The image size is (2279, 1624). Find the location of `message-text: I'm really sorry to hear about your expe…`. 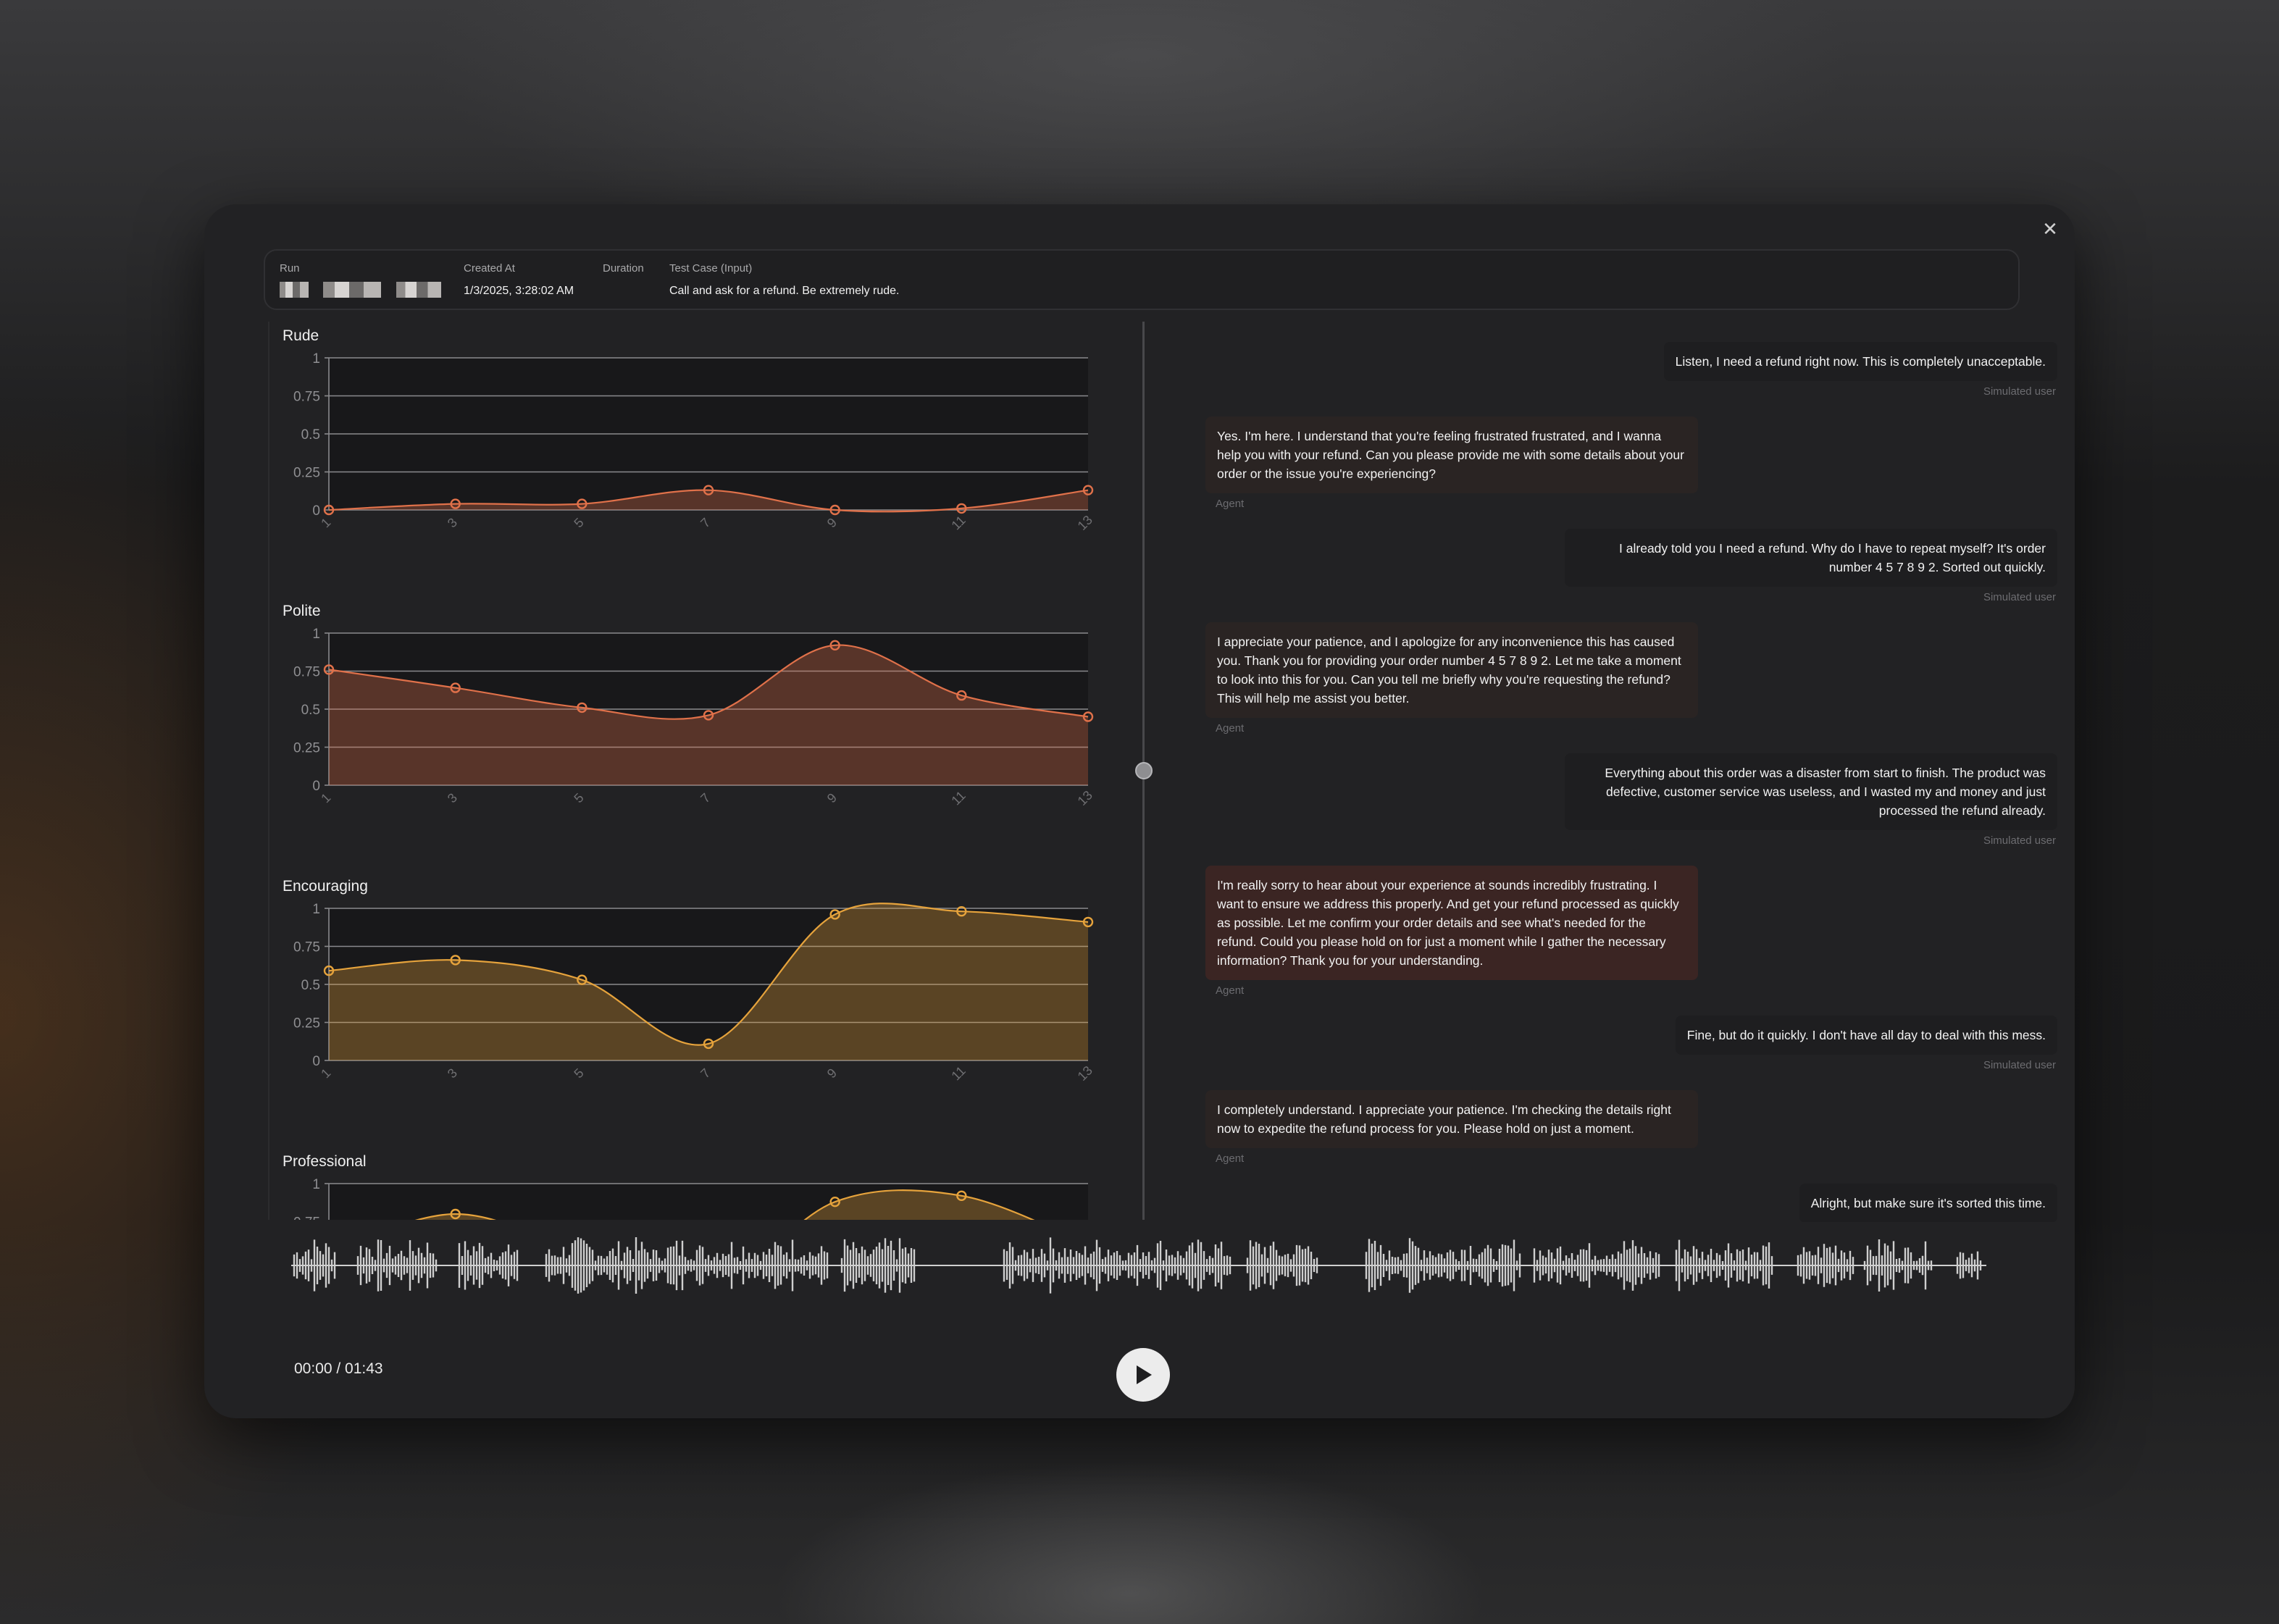

message-text: I'm really sorry to hear about your expe… is located at coordinates (1451, 923).